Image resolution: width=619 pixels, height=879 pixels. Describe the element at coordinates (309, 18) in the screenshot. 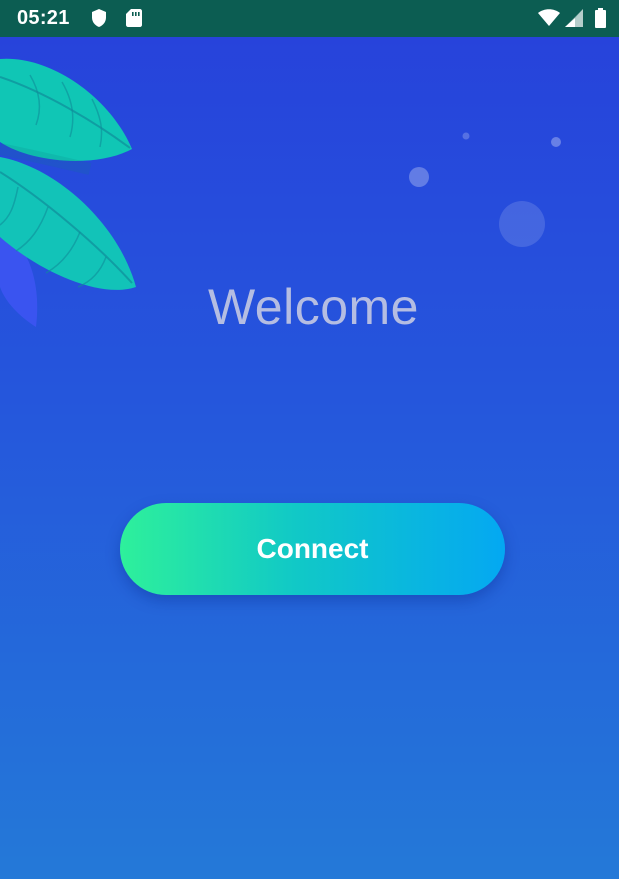

I see `status-bar: 05:21` at that location.